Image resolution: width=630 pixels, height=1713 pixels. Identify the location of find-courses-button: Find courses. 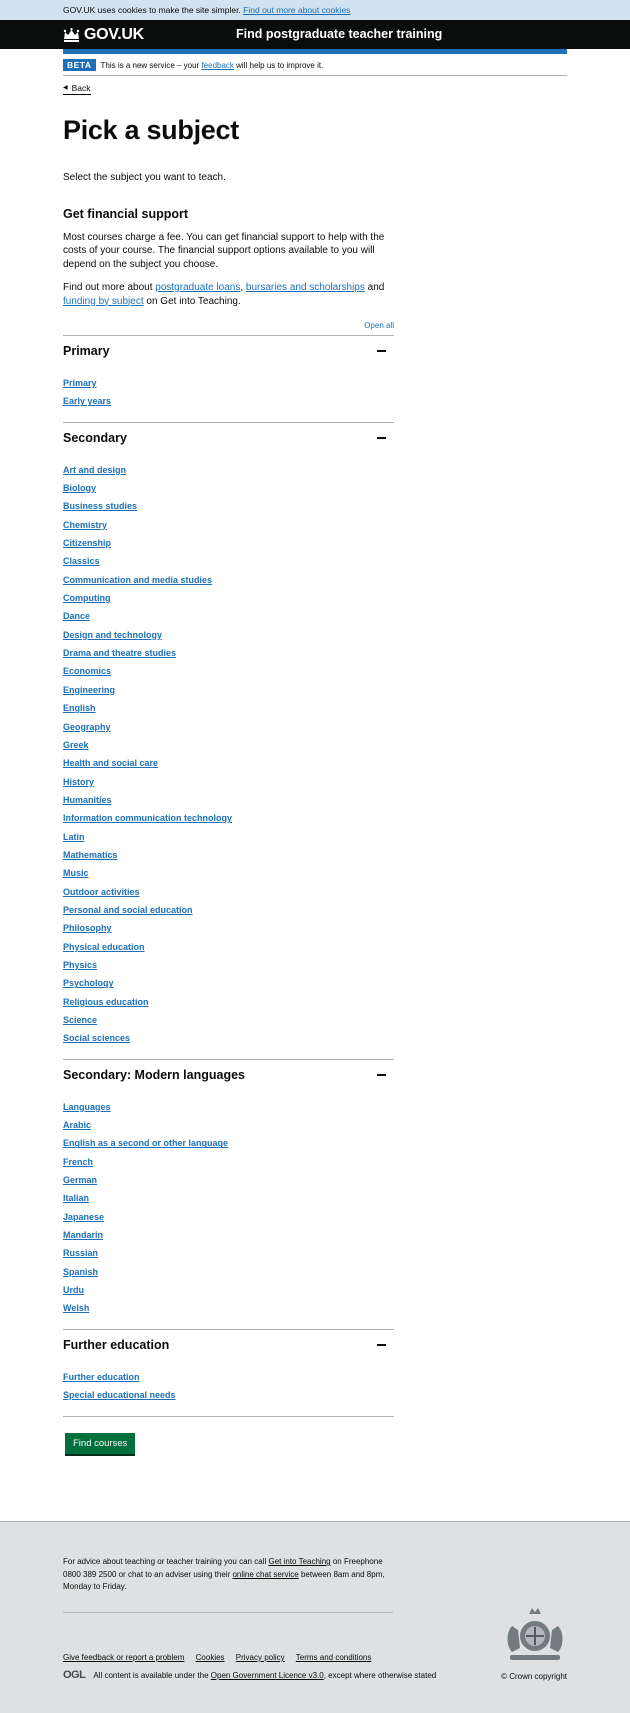
(100, 1443).